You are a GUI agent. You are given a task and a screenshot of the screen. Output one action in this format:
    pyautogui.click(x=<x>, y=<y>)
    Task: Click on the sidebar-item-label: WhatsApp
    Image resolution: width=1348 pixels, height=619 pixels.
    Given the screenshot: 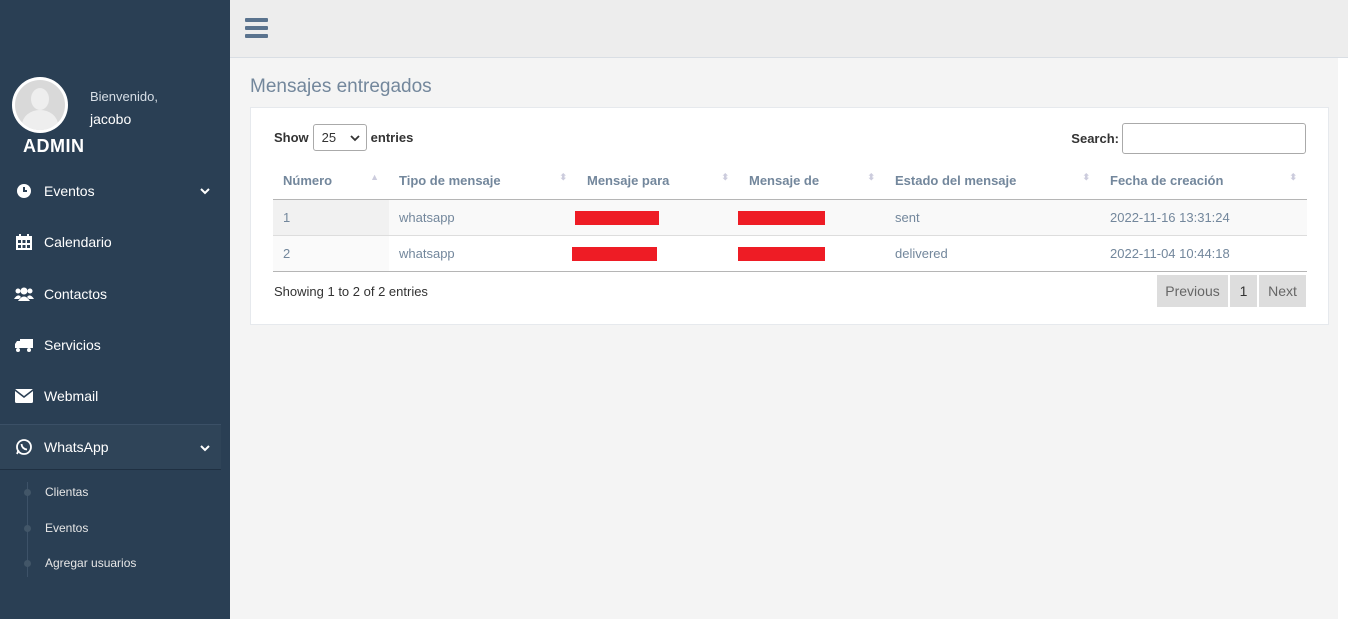 What is the action you would take?
    pyautogui.click(x=76, y=447)
    